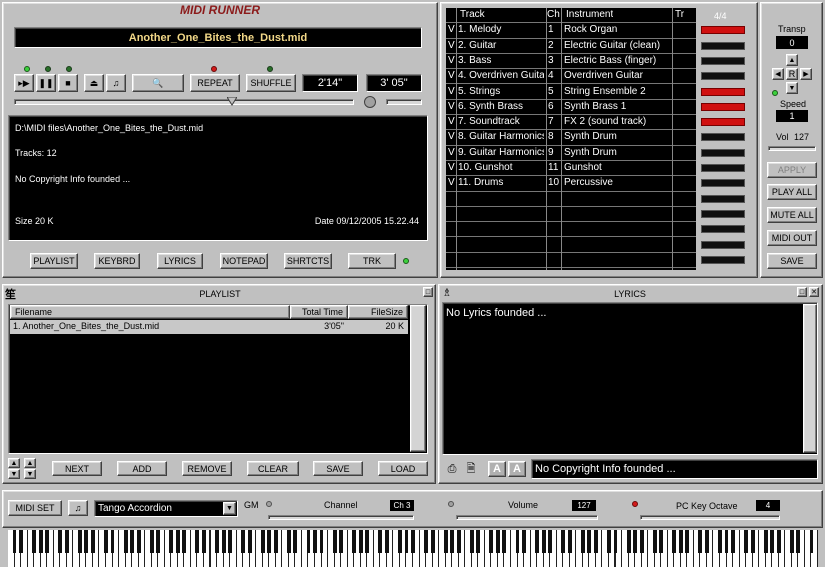 This screenshot has height=567, width=825. What do you see at coordinates (792, 60) in the screenshot?
I see `transp-up-button: ▲` at bounding box center [792, 60].